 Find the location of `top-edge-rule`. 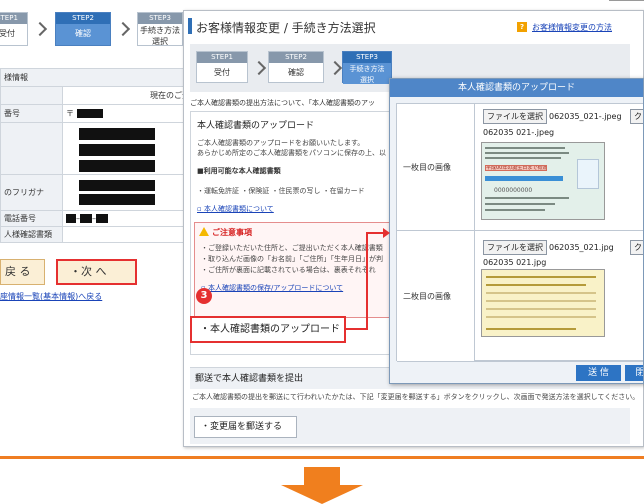

top-edge-rule is located at coordinates (626, 0).